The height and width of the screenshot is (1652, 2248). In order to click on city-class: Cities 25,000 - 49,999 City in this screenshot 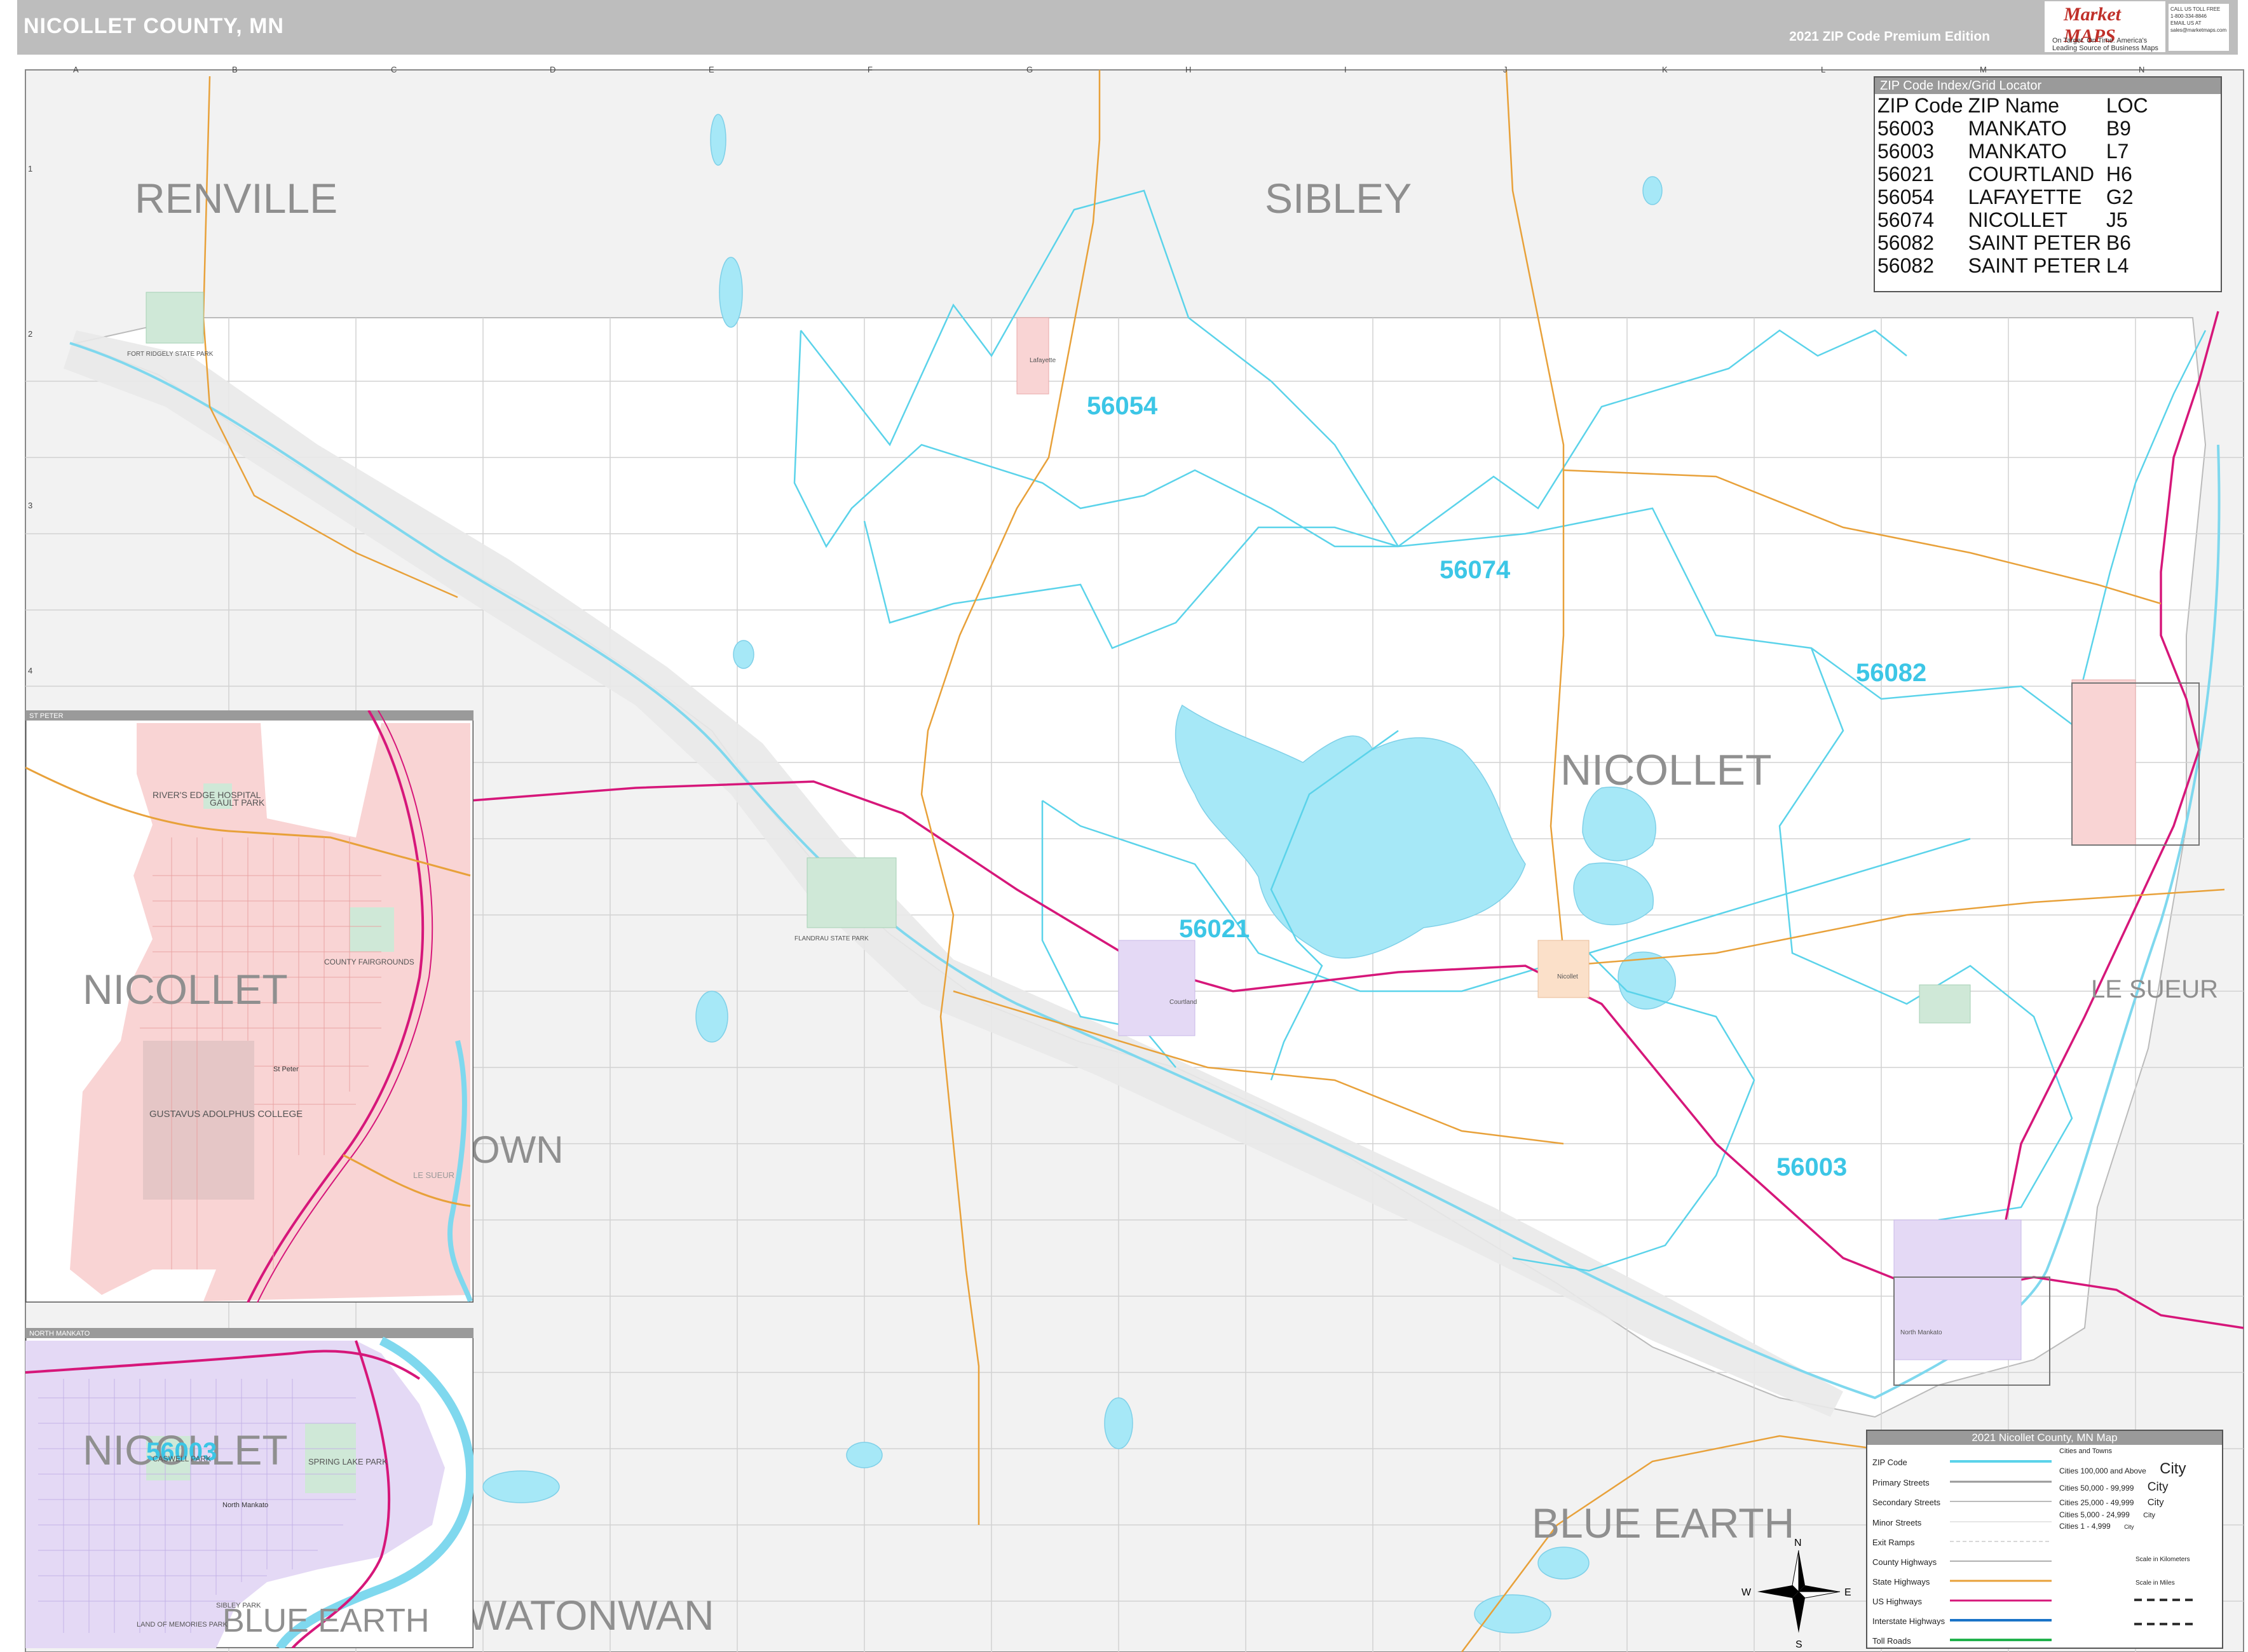, I will do `click(2125, 1503)`.